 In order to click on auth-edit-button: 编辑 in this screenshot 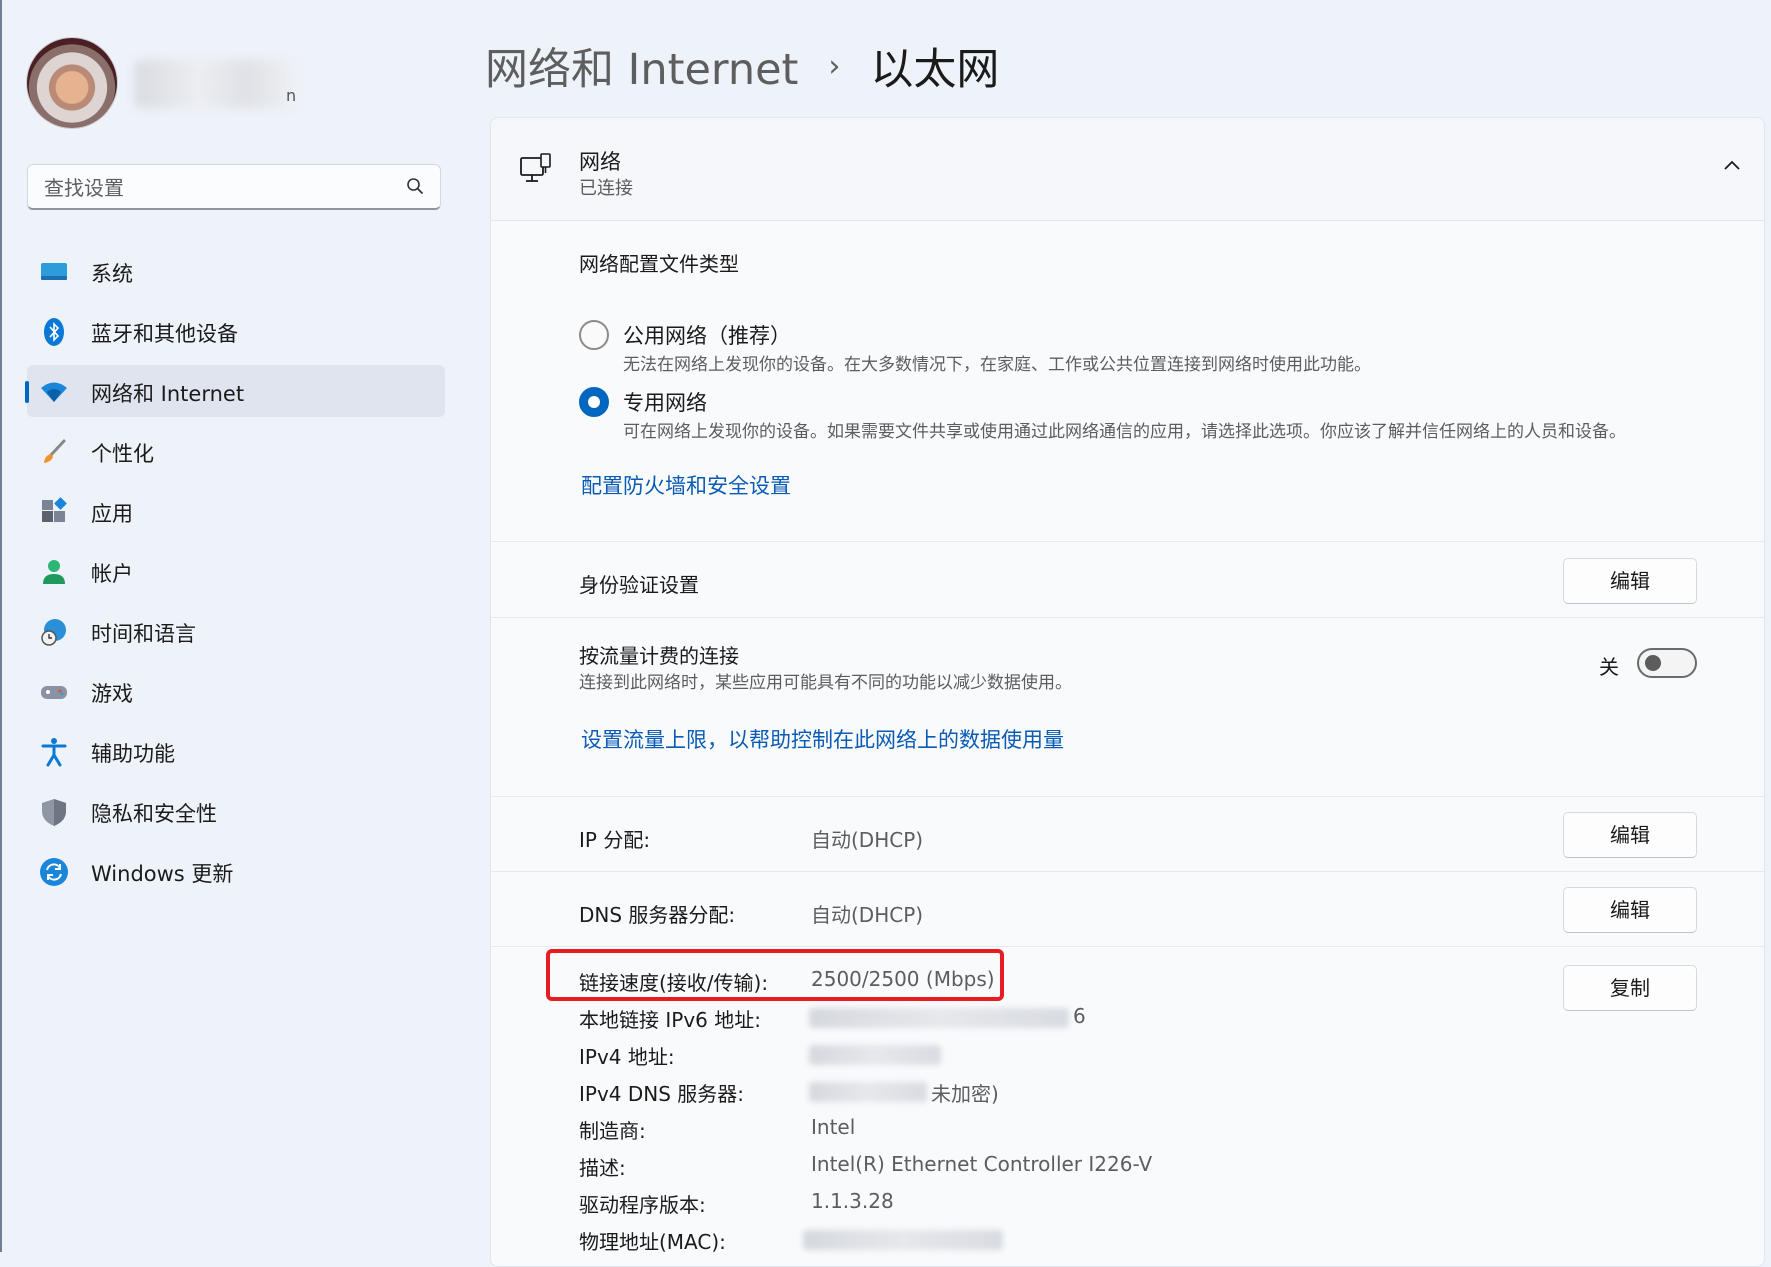, I will do `click(1630, 581)`.